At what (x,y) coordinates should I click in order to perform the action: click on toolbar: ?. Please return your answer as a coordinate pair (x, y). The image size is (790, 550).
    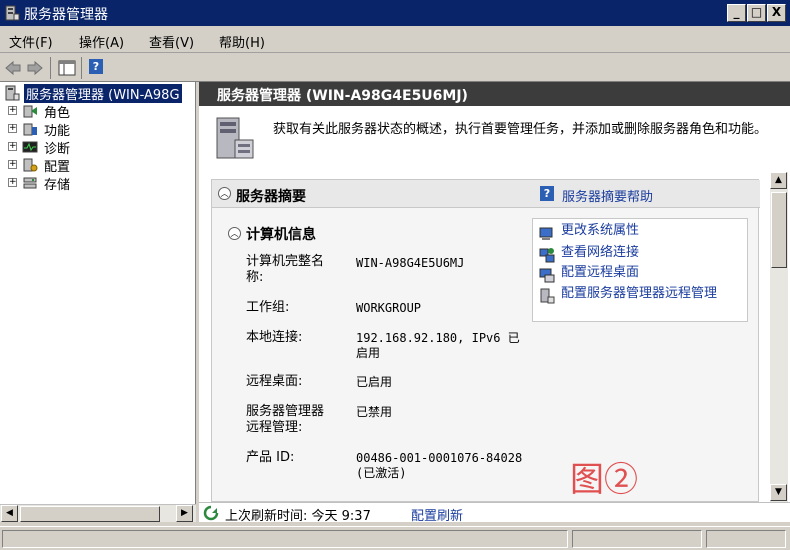
    Looking at the image, I should click on (395, 68).